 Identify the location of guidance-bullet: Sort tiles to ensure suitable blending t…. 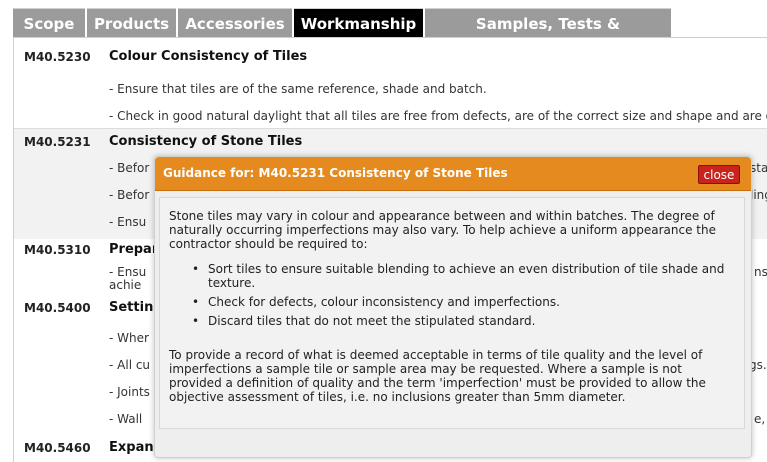
(457, 276).